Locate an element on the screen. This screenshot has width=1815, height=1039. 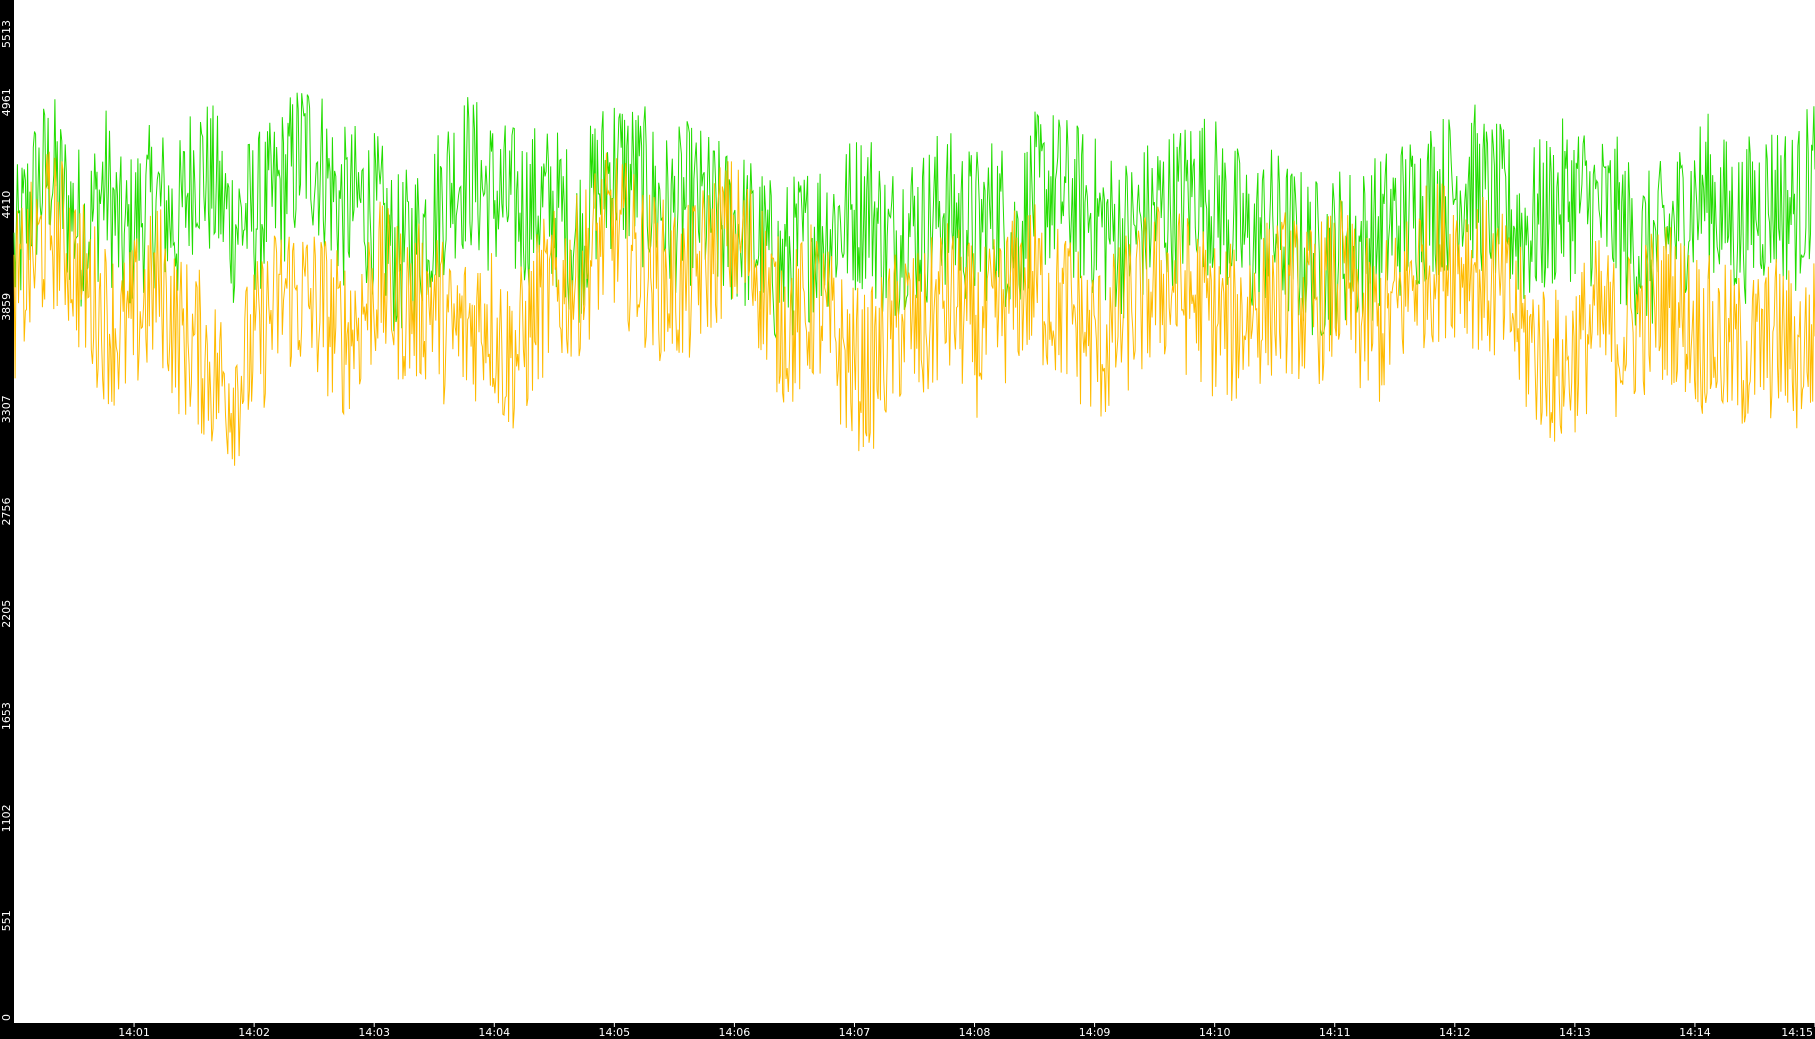
x-tick-label: 14:05 is located at coordinates (614, 1032).